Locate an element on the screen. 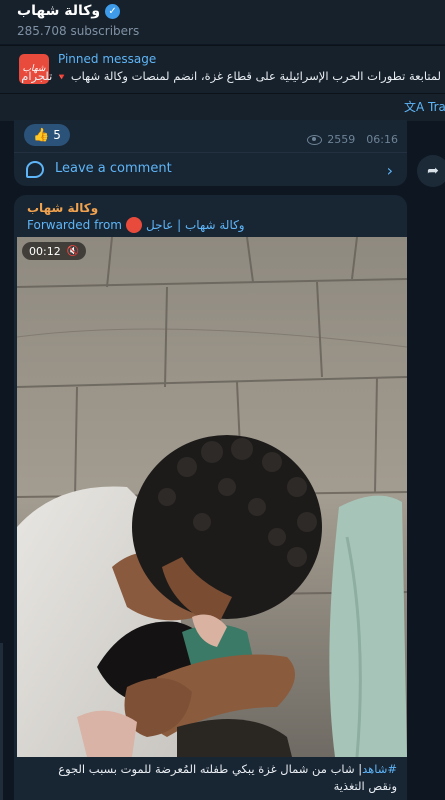 The height and width of the screenshot is (800, 445). translate-button: 文A Tran is located at coordinates (424, 106).